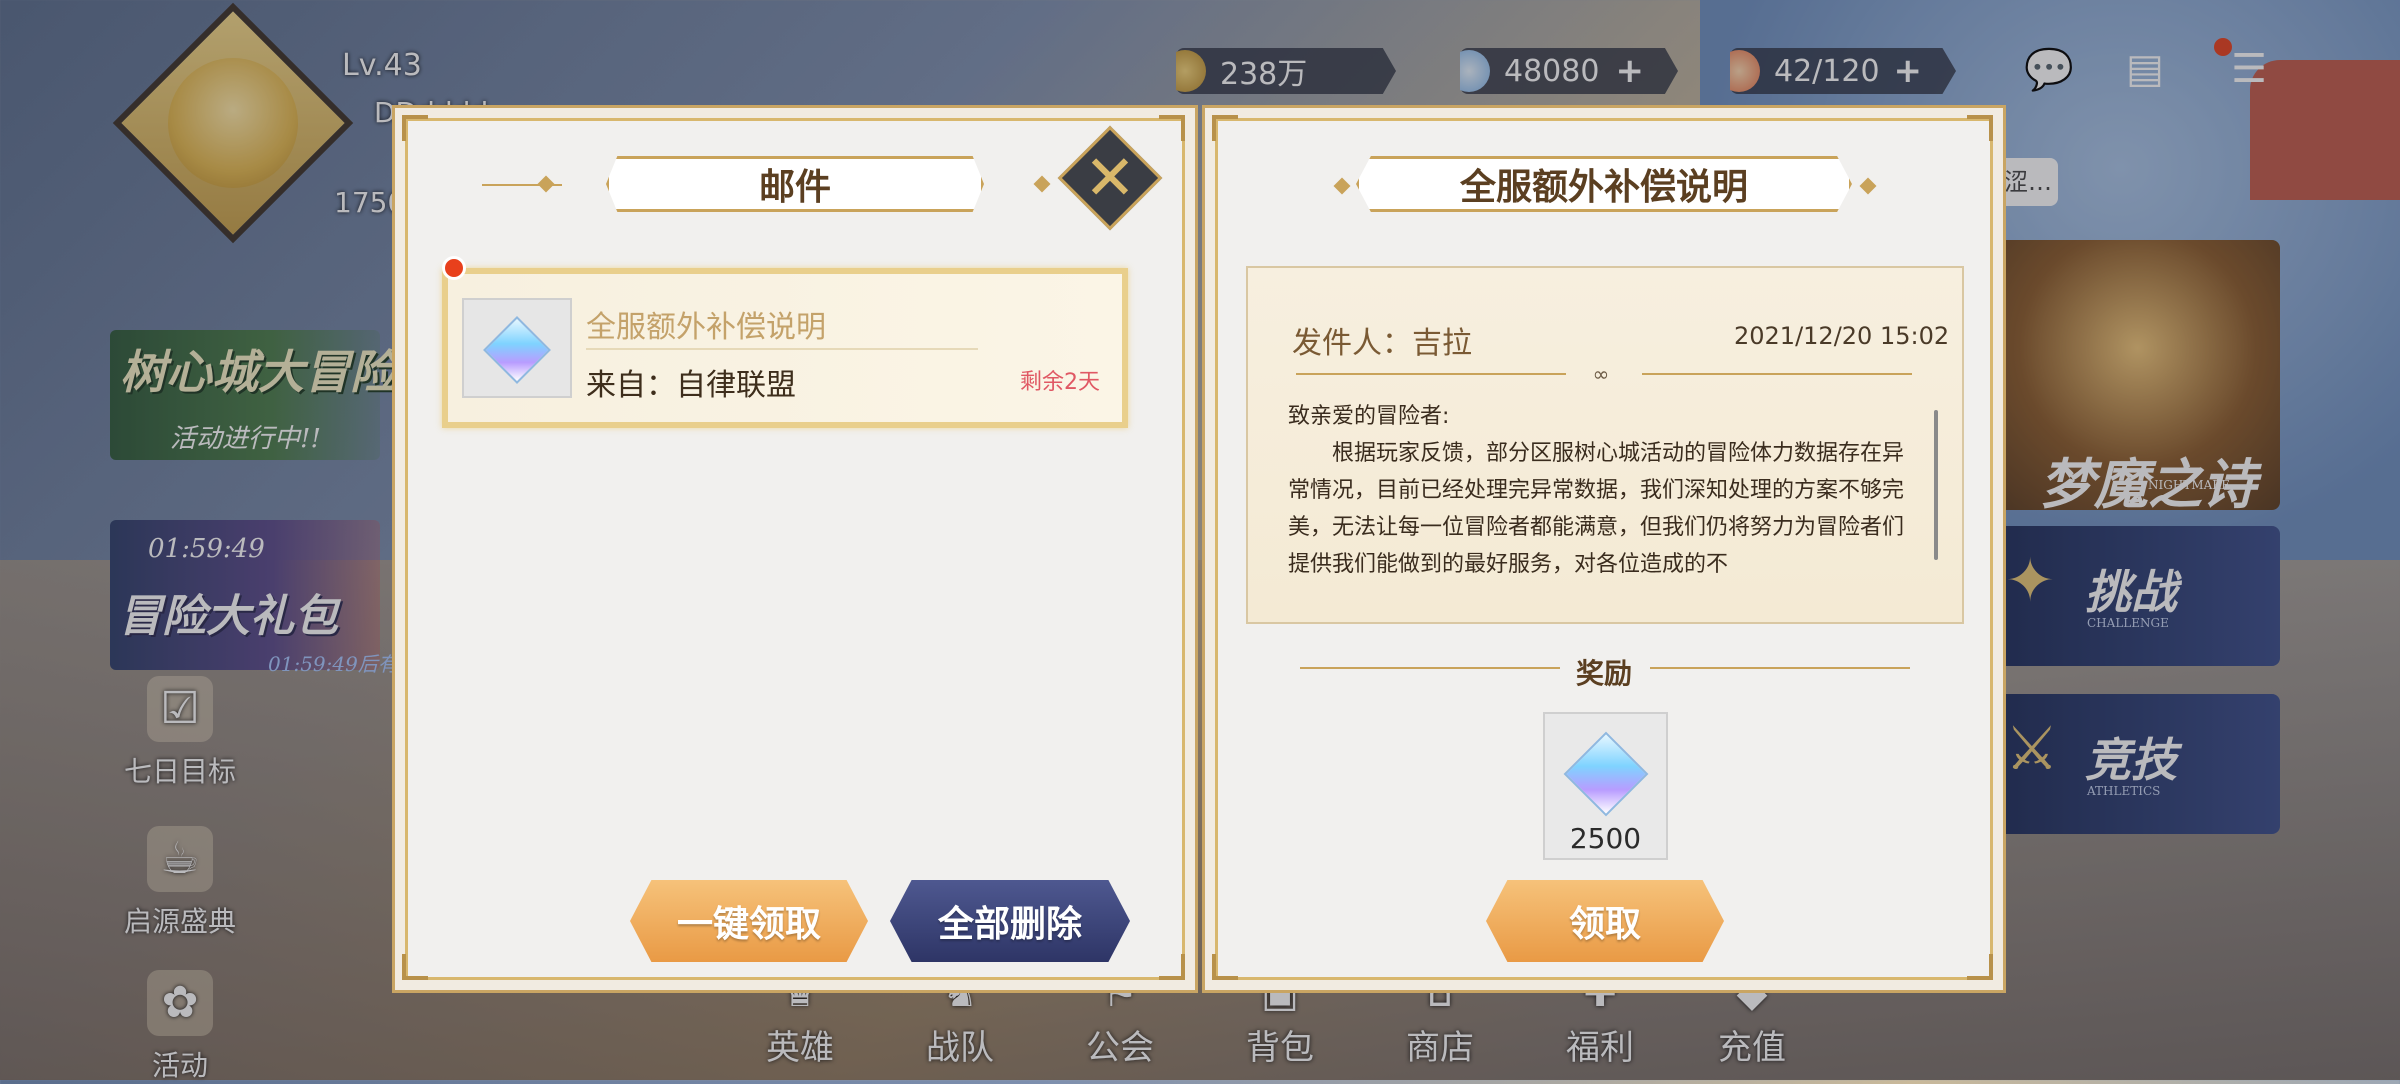  What do you see at coordinates (1601, 374) in the screenshot?
I see `letter-deco-knot: ∞` at bounding box center [1601, 374].